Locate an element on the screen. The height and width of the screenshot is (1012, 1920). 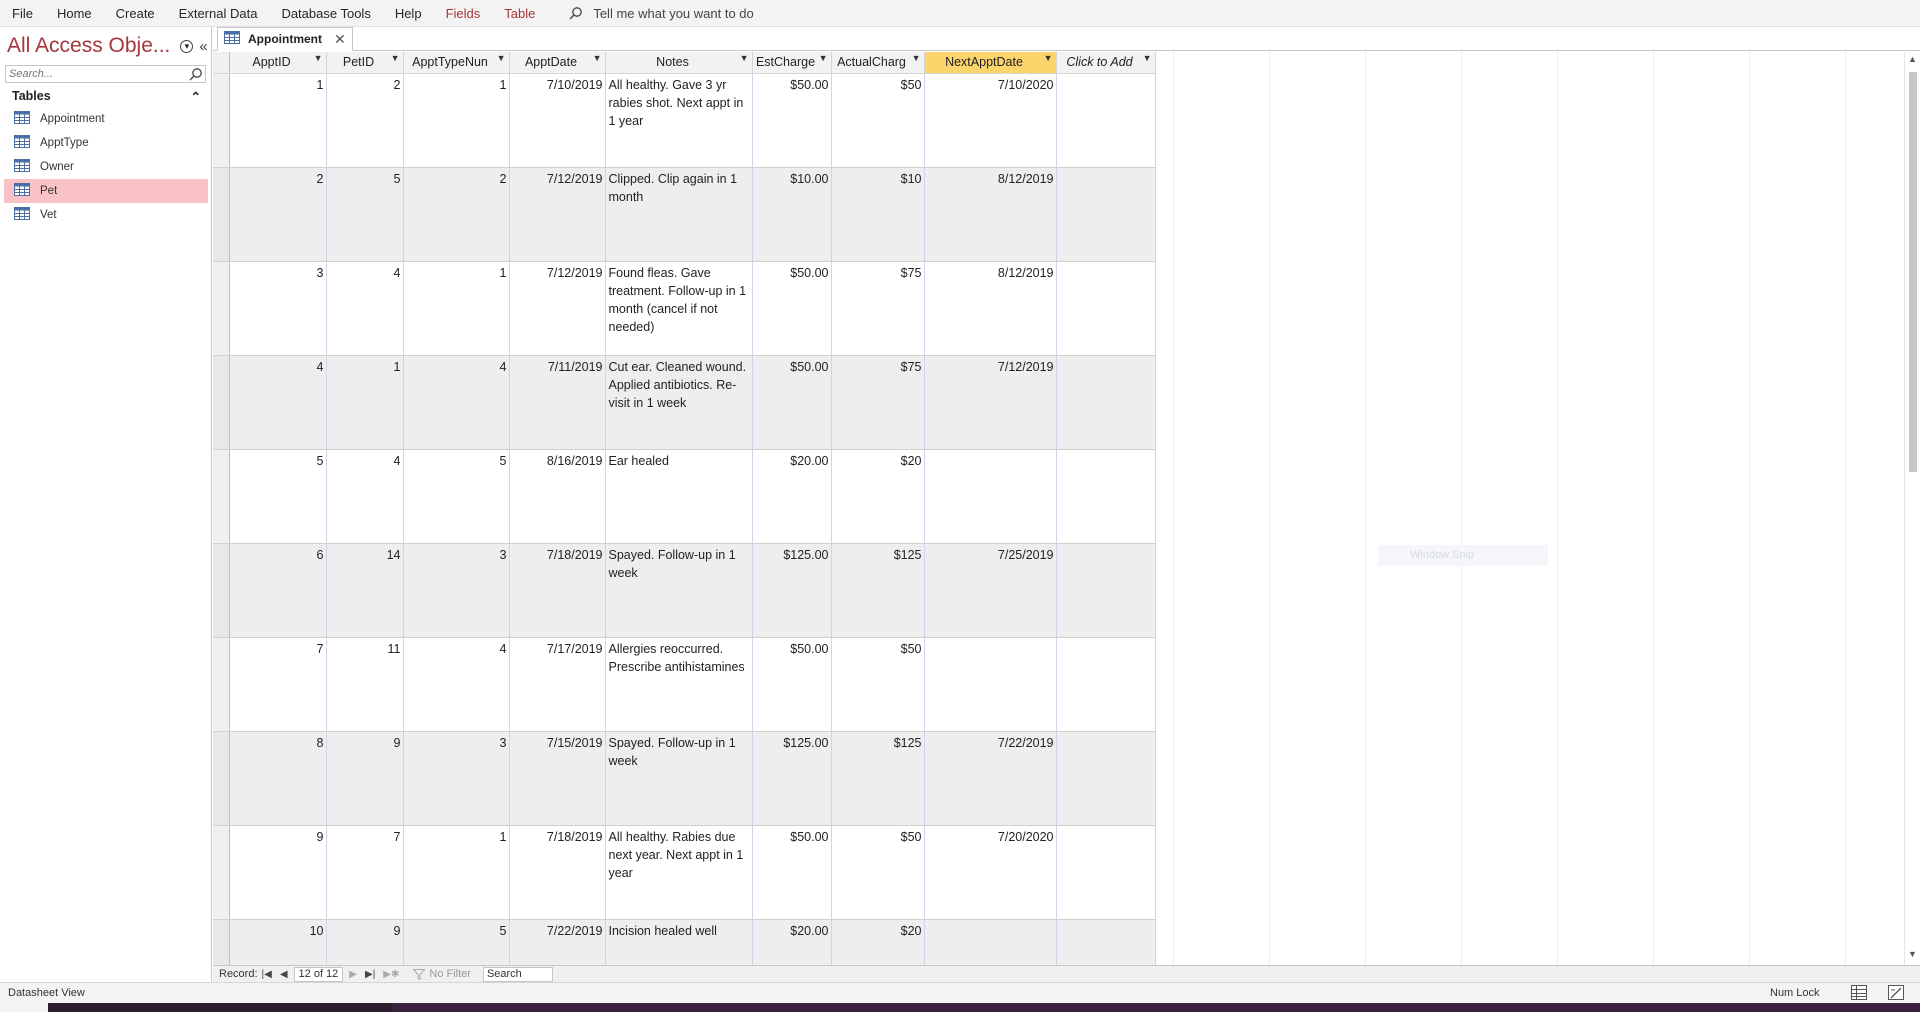
cell-apptdate: 7/17/2019 is located at coordinates (557, 684).